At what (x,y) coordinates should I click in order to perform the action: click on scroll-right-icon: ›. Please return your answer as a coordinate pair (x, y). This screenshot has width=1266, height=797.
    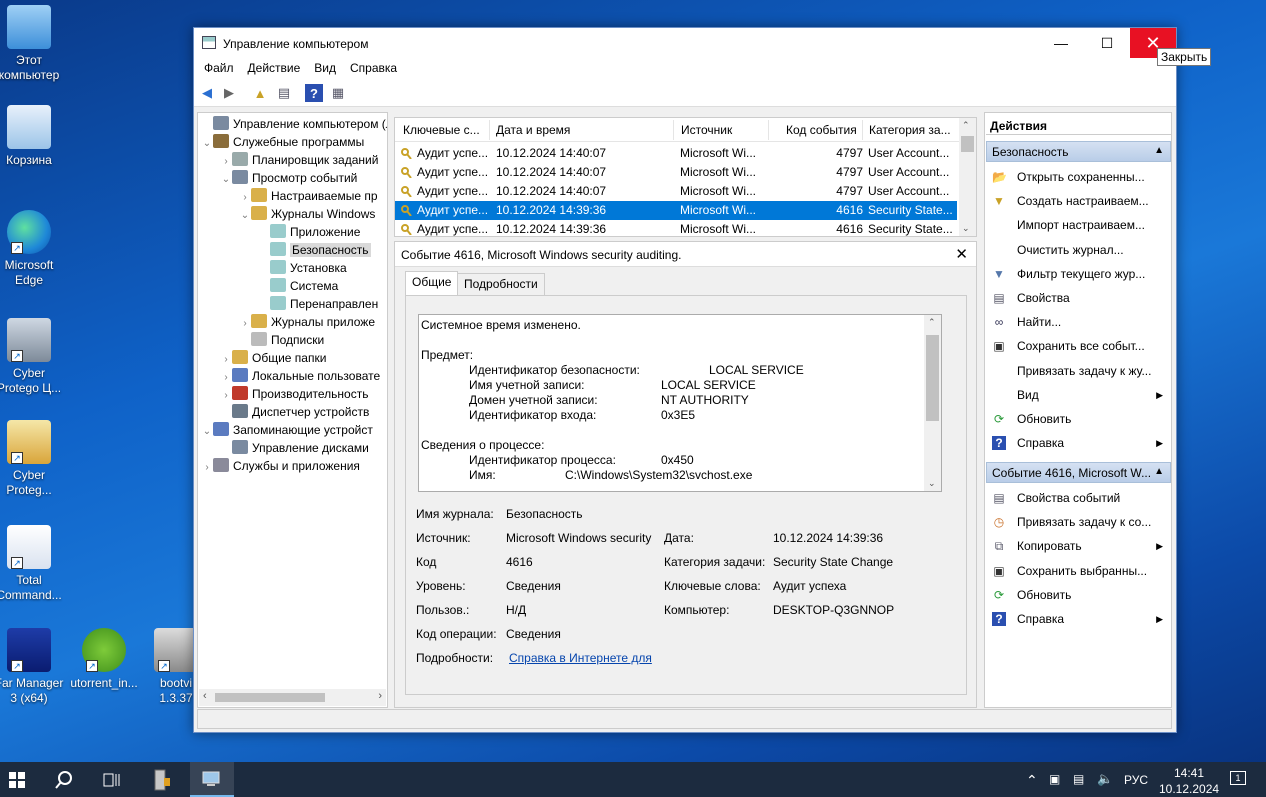
    Looking at the image, I should click on (380, 696).